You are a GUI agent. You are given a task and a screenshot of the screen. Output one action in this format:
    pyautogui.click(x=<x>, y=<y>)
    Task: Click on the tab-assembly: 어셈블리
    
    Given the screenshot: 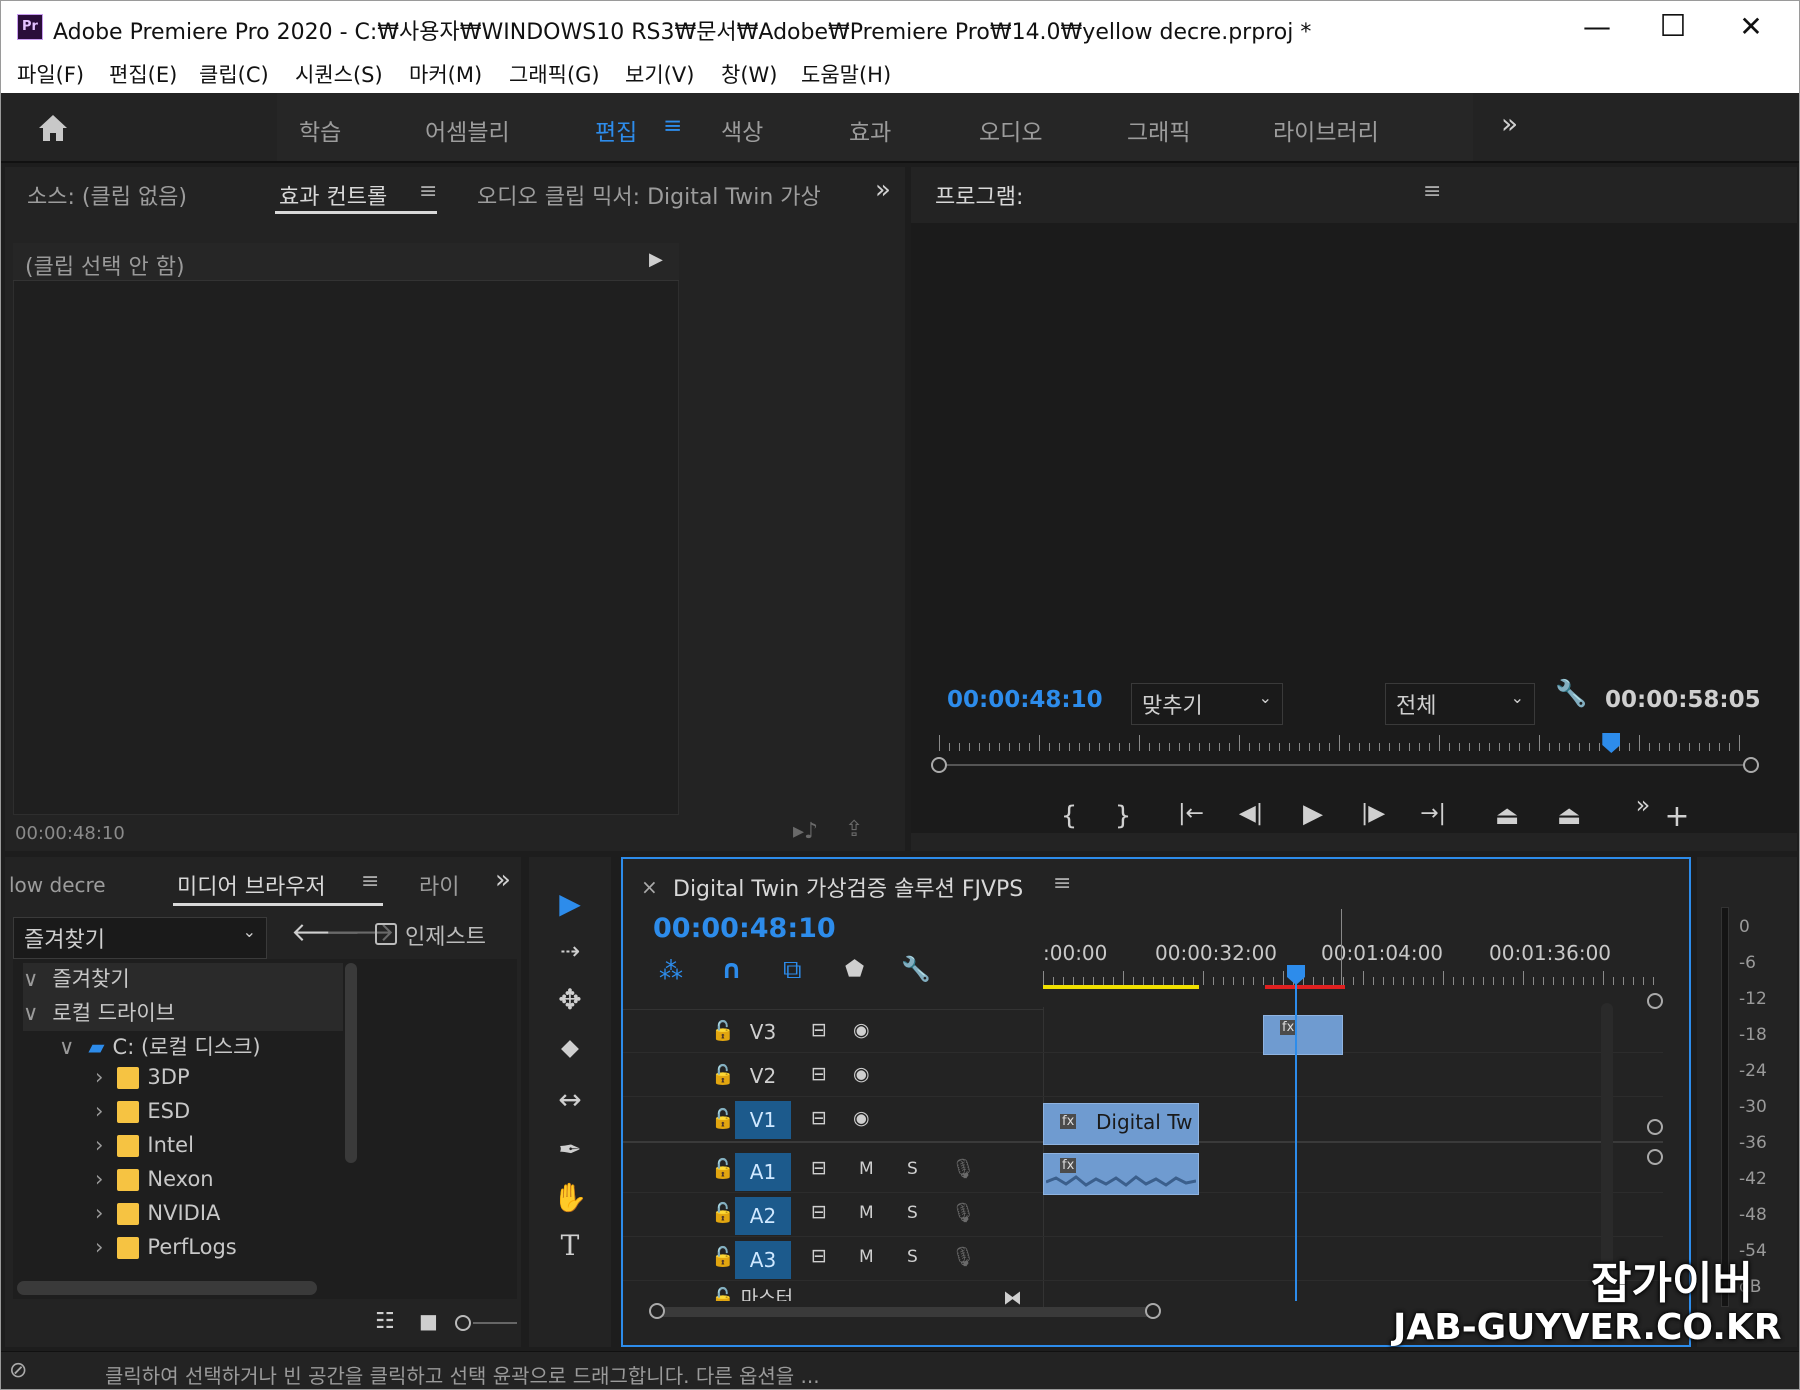 What is the action you would take?
    pyautogui.click(x=467, y=130)
    